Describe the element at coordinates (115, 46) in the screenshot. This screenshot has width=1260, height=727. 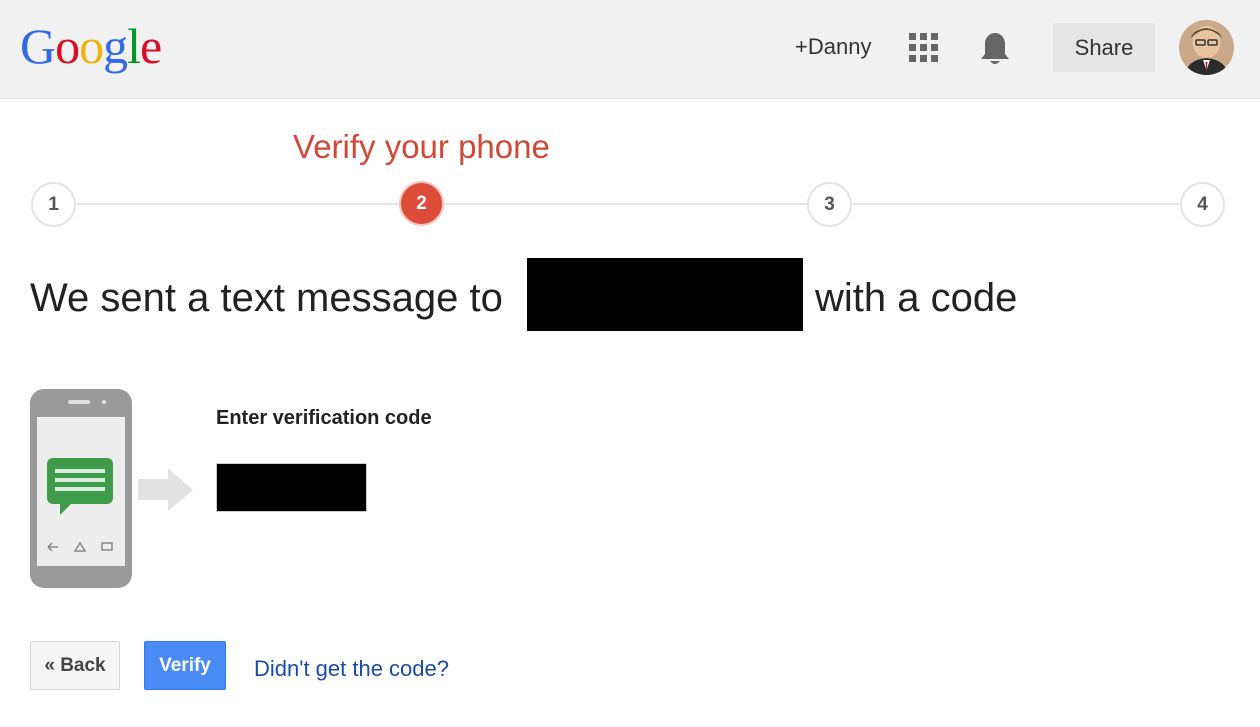
I see `logo-letter: g` at that location.